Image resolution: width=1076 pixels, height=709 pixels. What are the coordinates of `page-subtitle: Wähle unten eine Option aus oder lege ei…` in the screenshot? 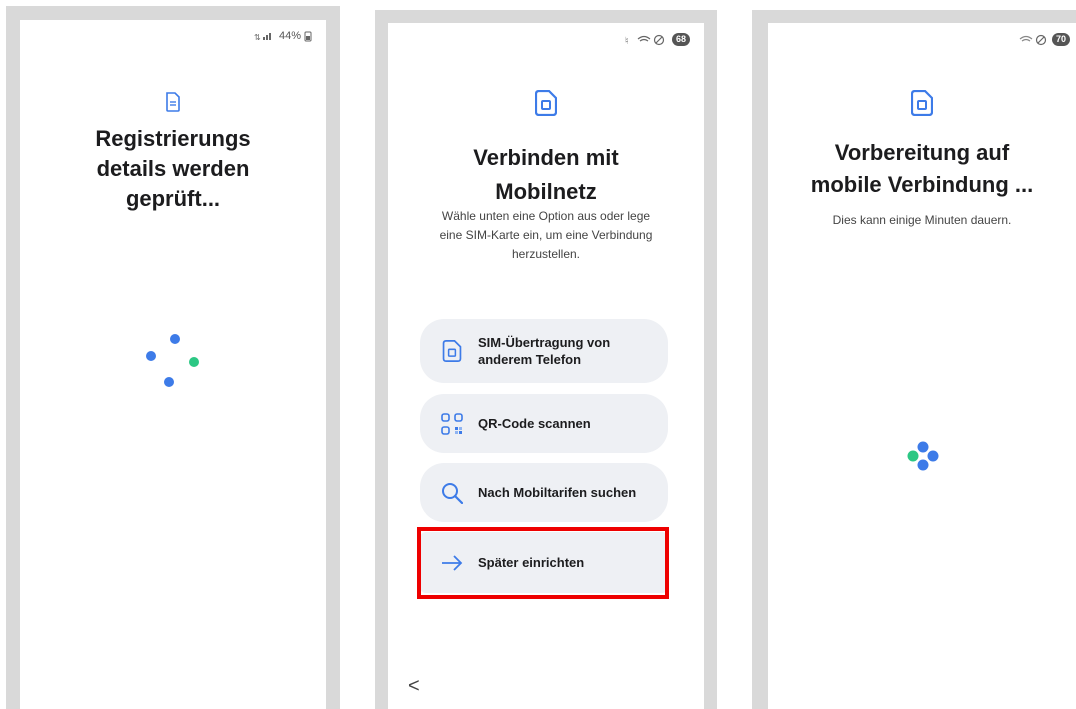 It's located at (546, 235).